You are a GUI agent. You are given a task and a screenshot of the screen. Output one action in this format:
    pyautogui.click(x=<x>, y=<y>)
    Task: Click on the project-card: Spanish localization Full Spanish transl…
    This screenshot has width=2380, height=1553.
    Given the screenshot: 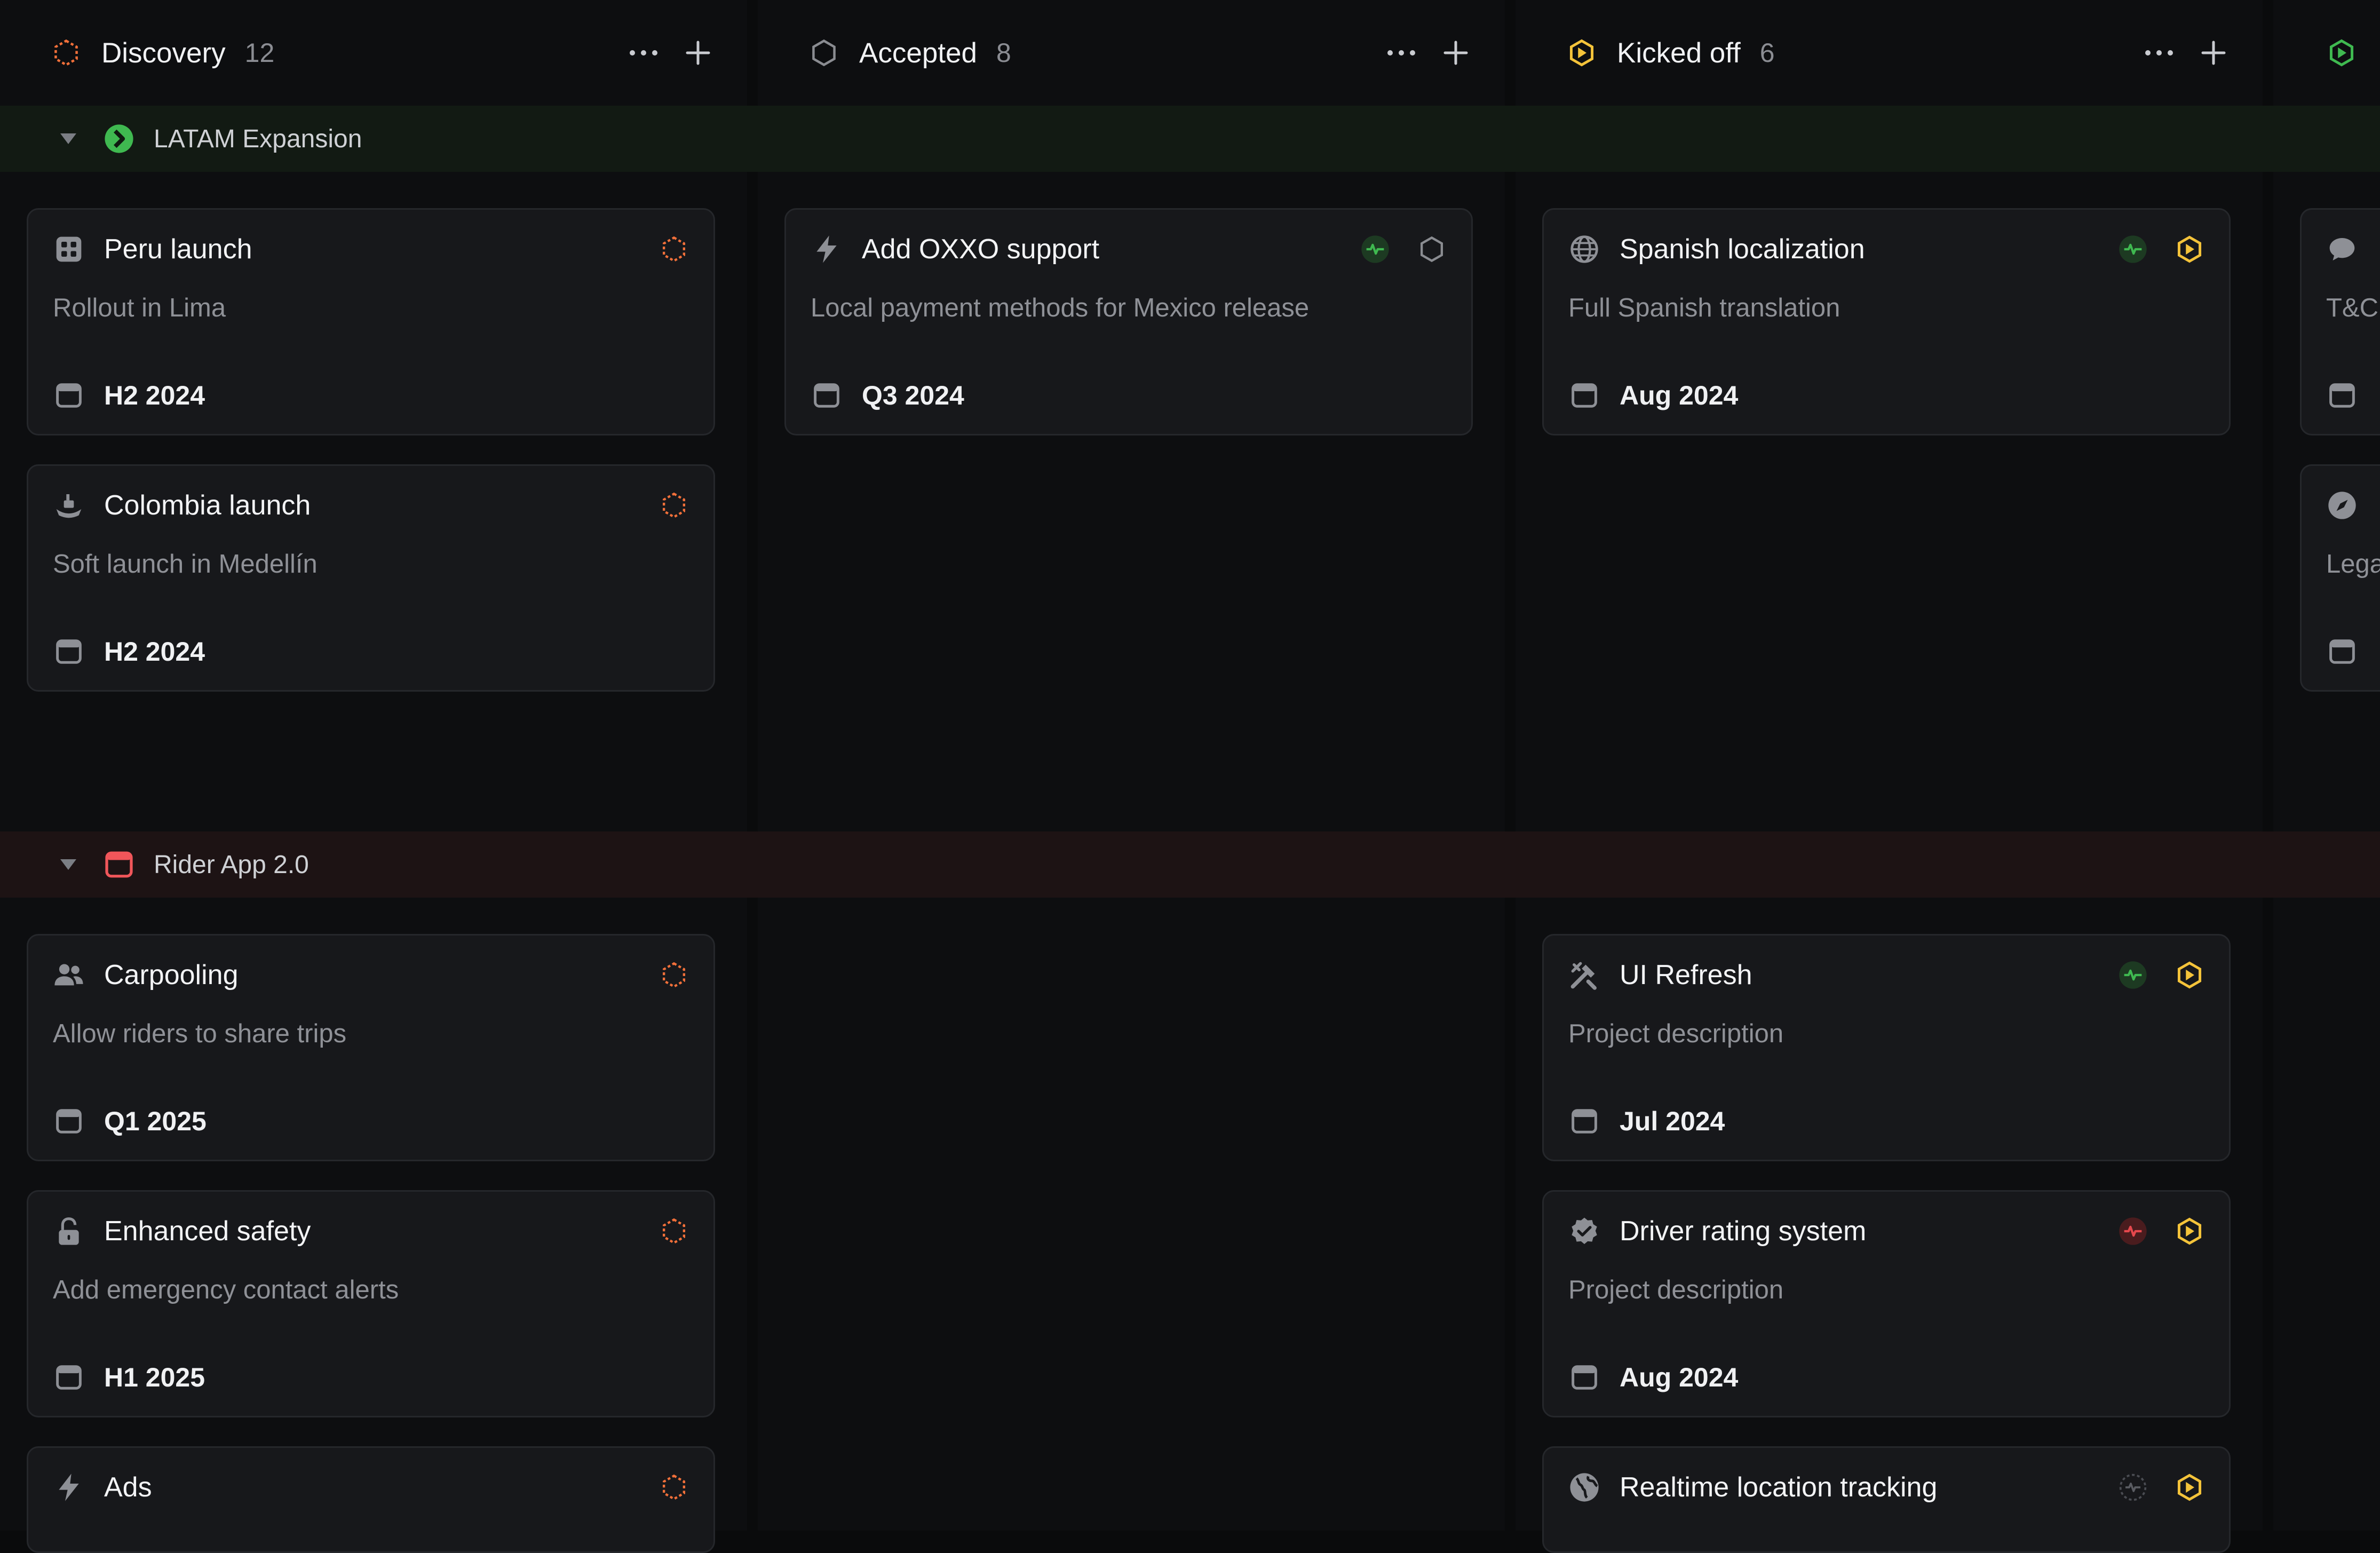 What is the action you would take?
    pyautogui.click(x=1886, y=321)
    